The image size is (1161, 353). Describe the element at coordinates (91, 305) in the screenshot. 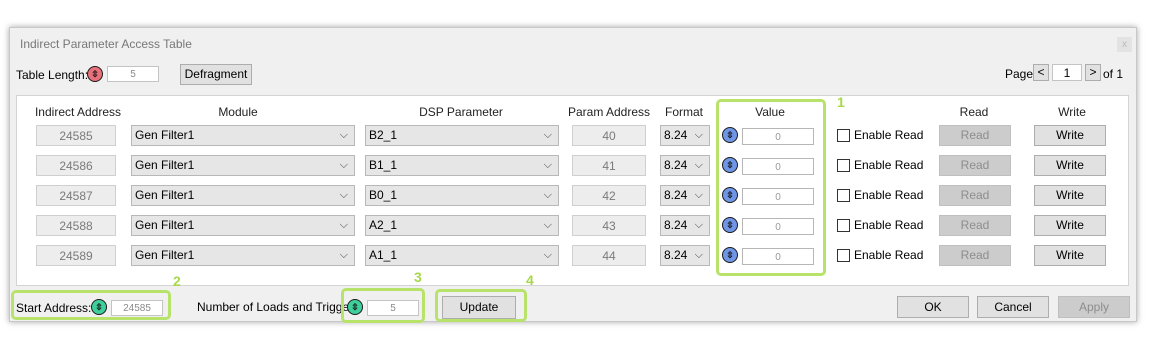

I see `start-address-highlight` at that location.